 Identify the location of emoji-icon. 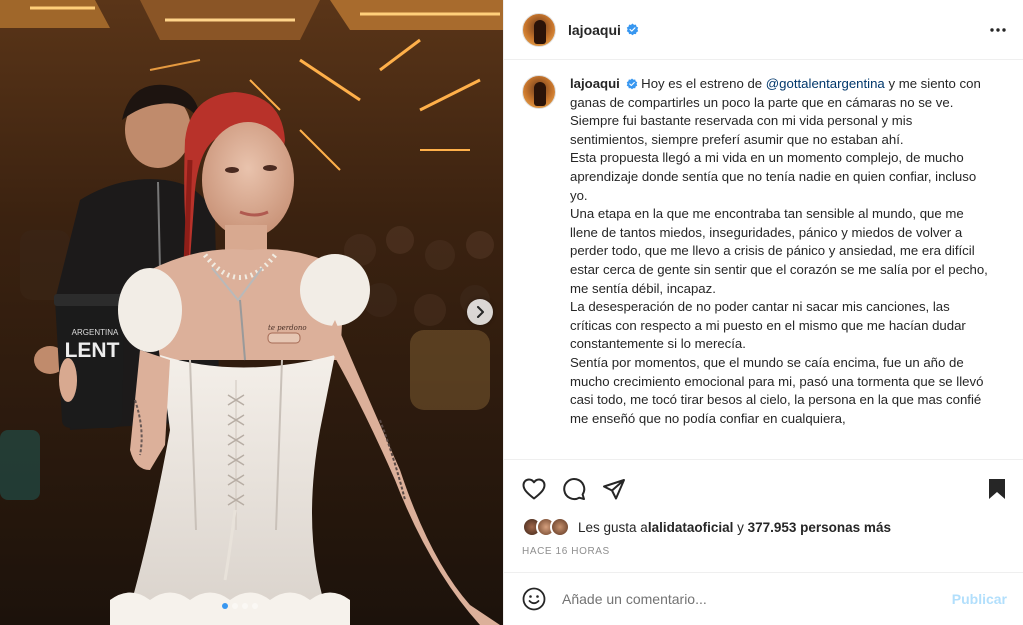
(534, 599).